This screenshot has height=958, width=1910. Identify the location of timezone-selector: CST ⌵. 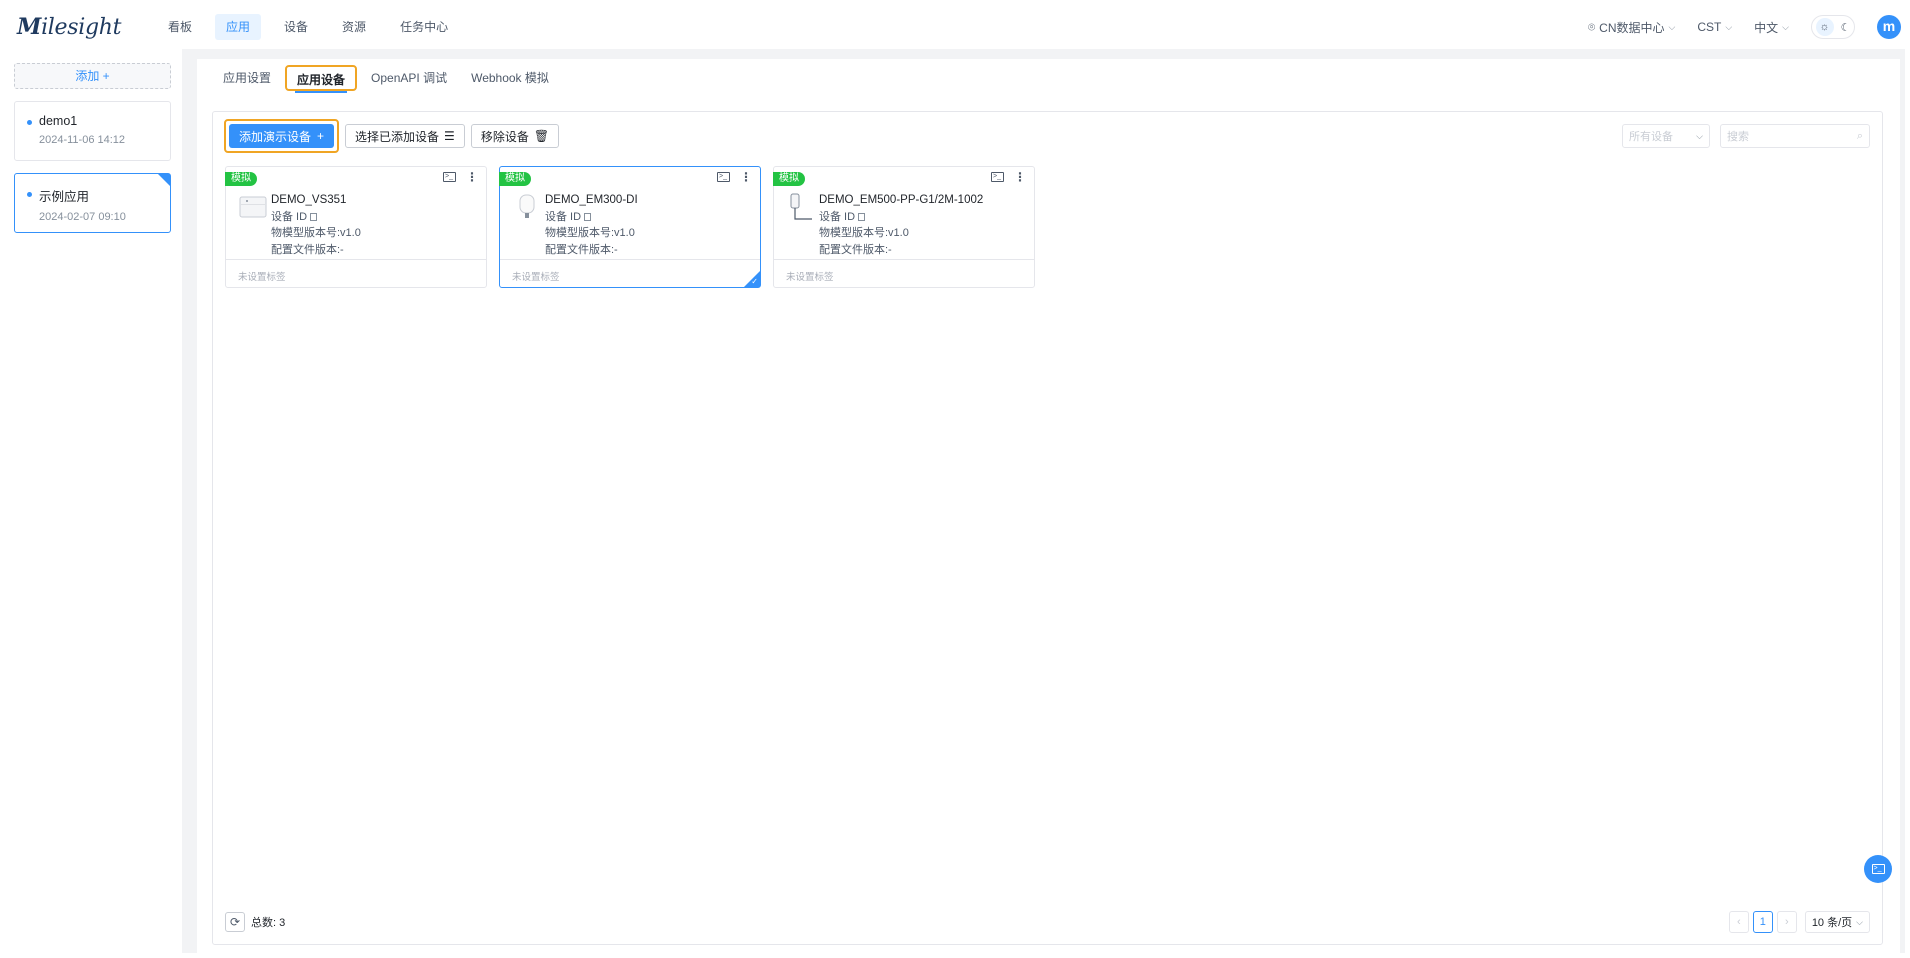
(1714, 27).